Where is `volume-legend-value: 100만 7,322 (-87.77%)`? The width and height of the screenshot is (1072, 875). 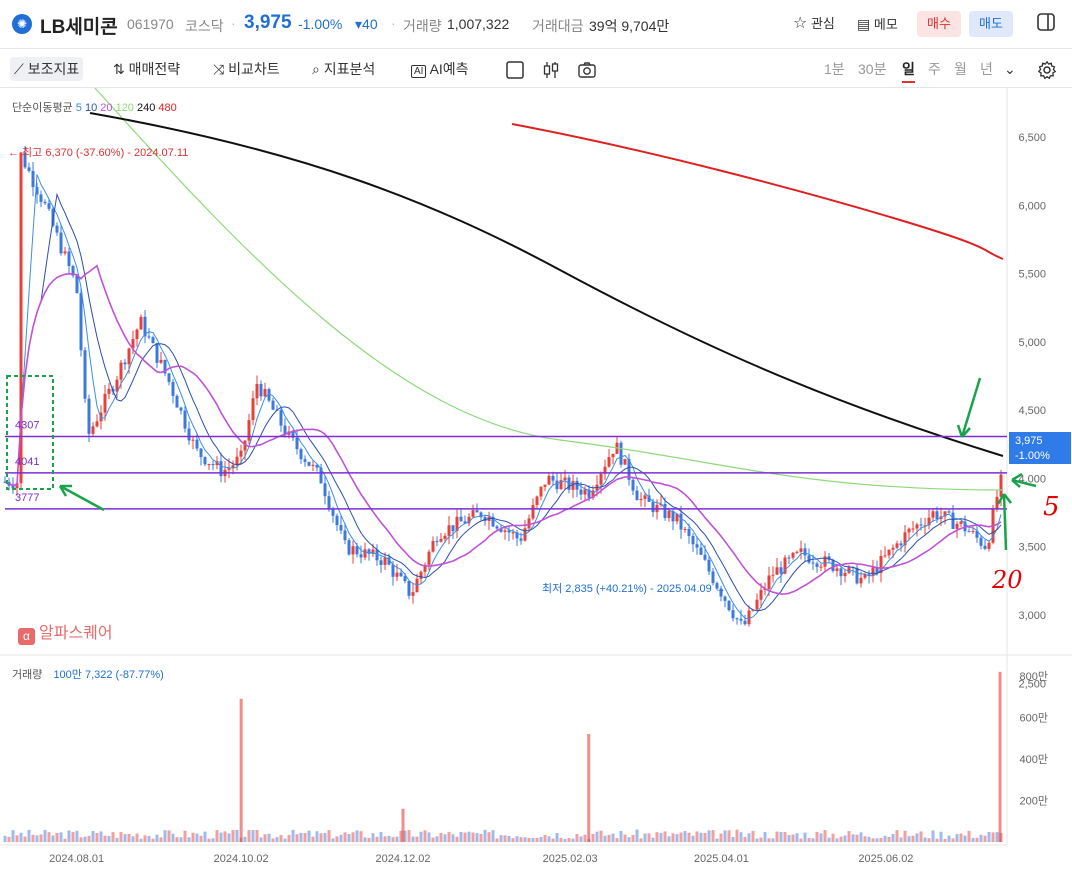 volume-legend-value: 100만 7,322 (-87.77%) is located at coordinates (108, 675).